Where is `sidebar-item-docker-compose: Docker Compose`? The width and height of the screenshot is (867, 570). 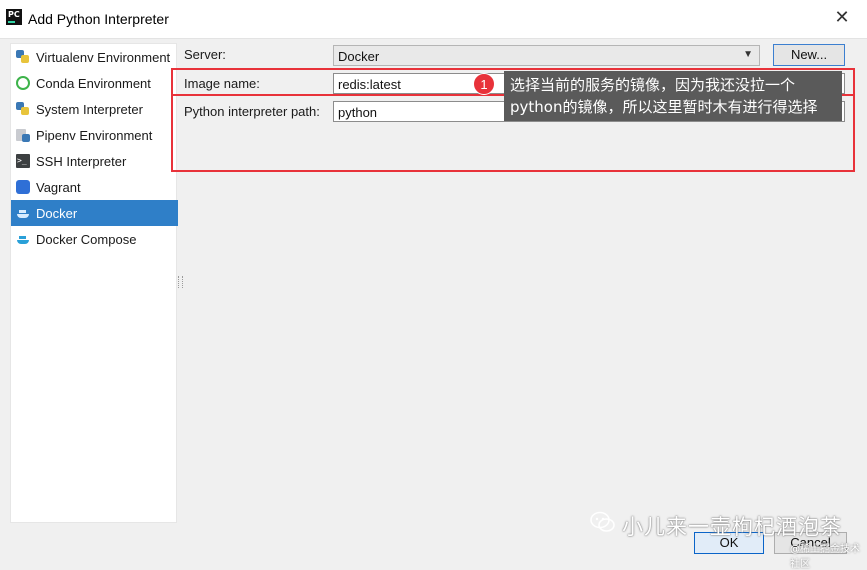
sidebar-item-docker-compose: Docker Compose is located at coordinates (94, 239).